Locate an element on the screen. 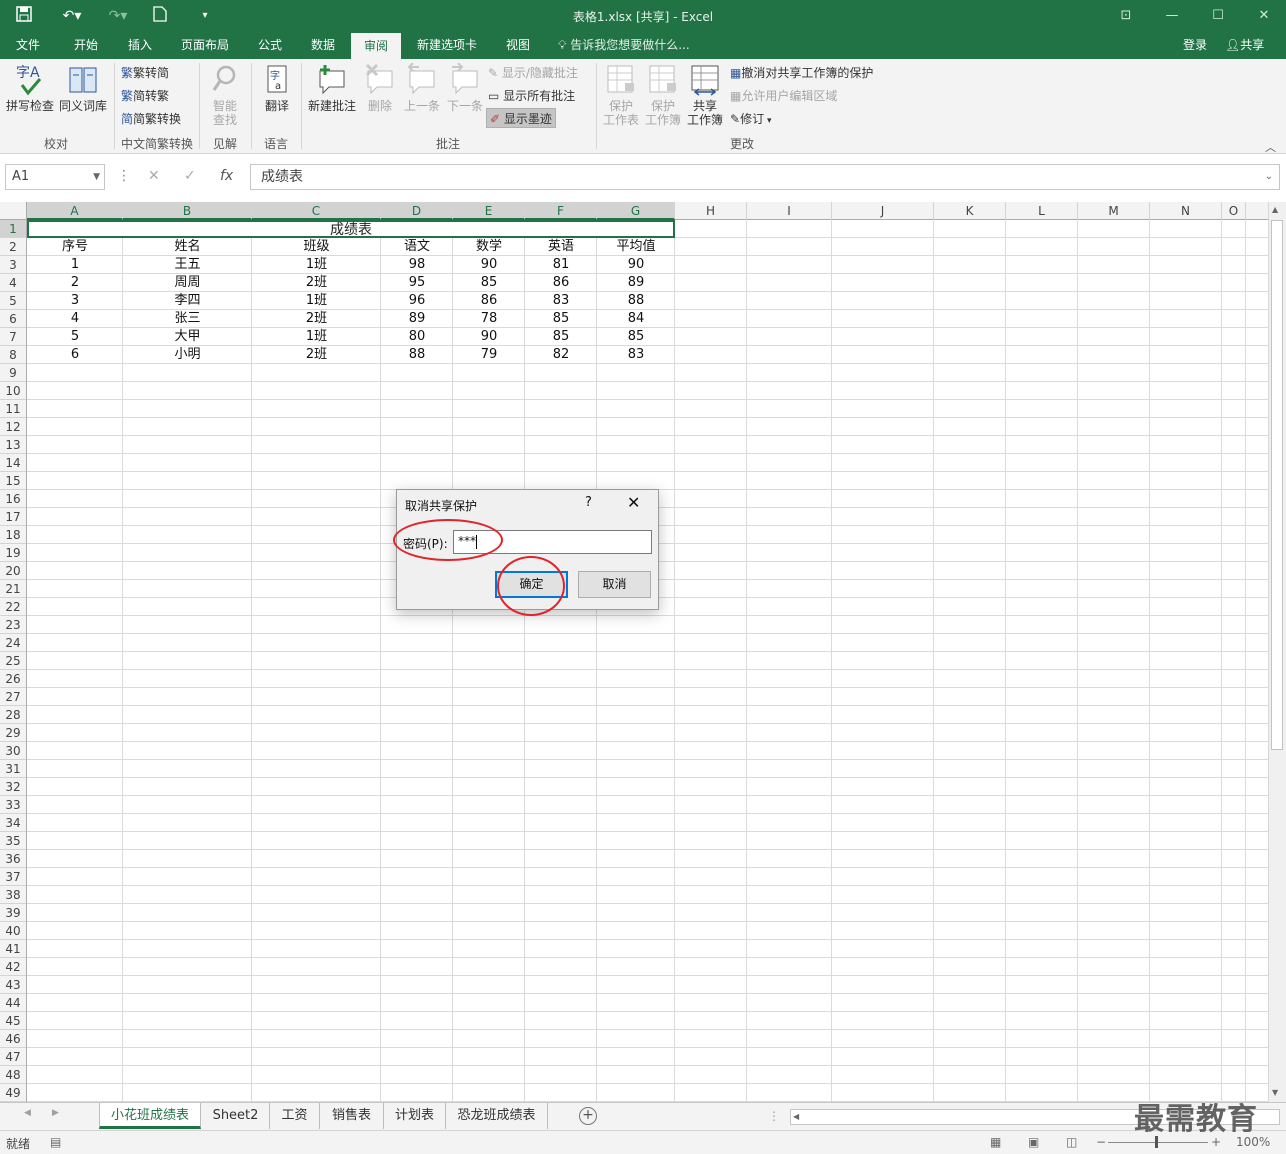 Image resolution: width=1286 pixels, height=1154 pixels. vertical-scroll-thumb is located at coordinates (1277, 485).